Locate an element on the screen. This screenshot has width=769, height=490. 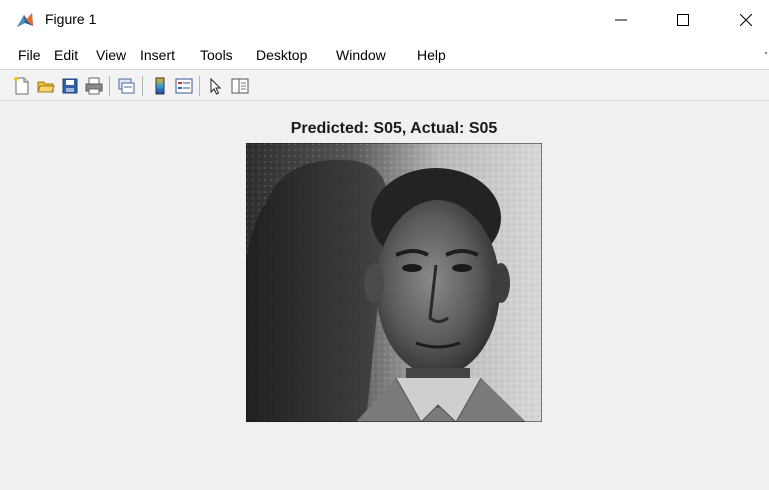
menu-help: Help is located at coordinates (431, 55).